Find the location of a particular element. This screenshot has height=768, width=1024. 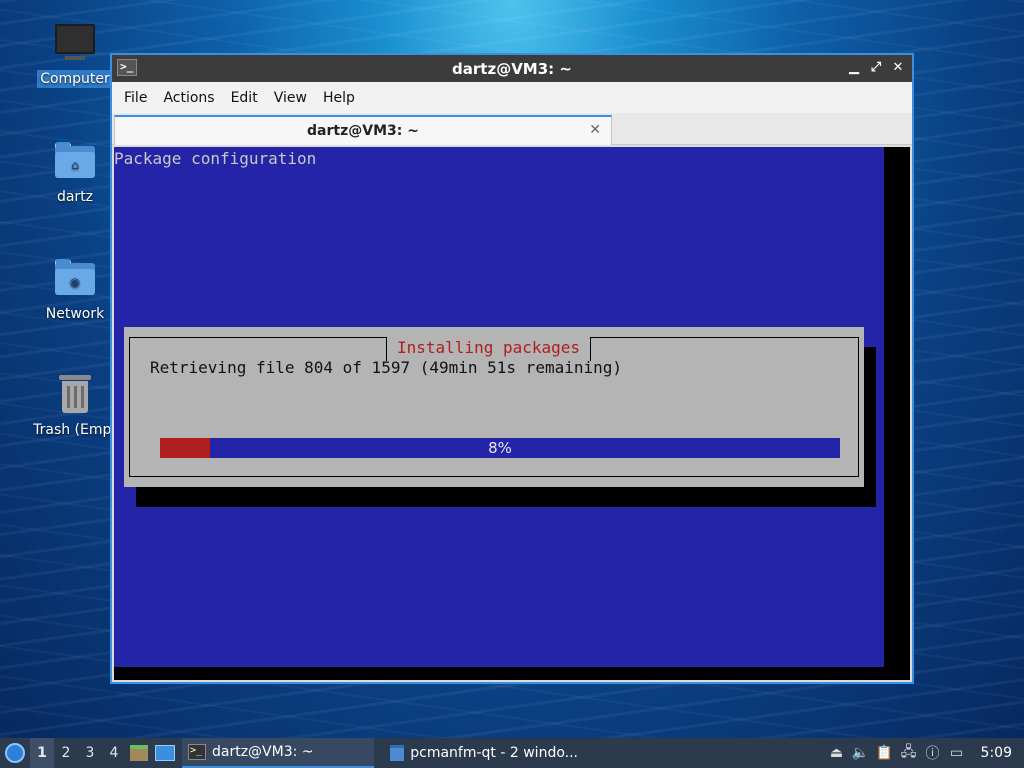

desktop-icon-network: ◉ Network is located at coordinates (75, 290).